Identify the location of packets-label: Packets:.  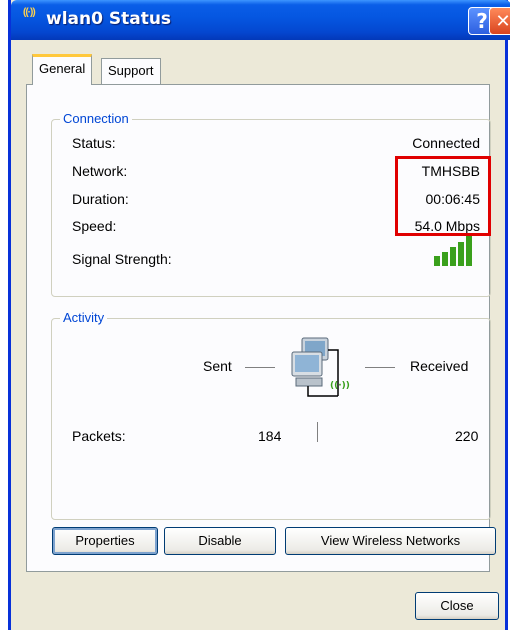
(99, 436).